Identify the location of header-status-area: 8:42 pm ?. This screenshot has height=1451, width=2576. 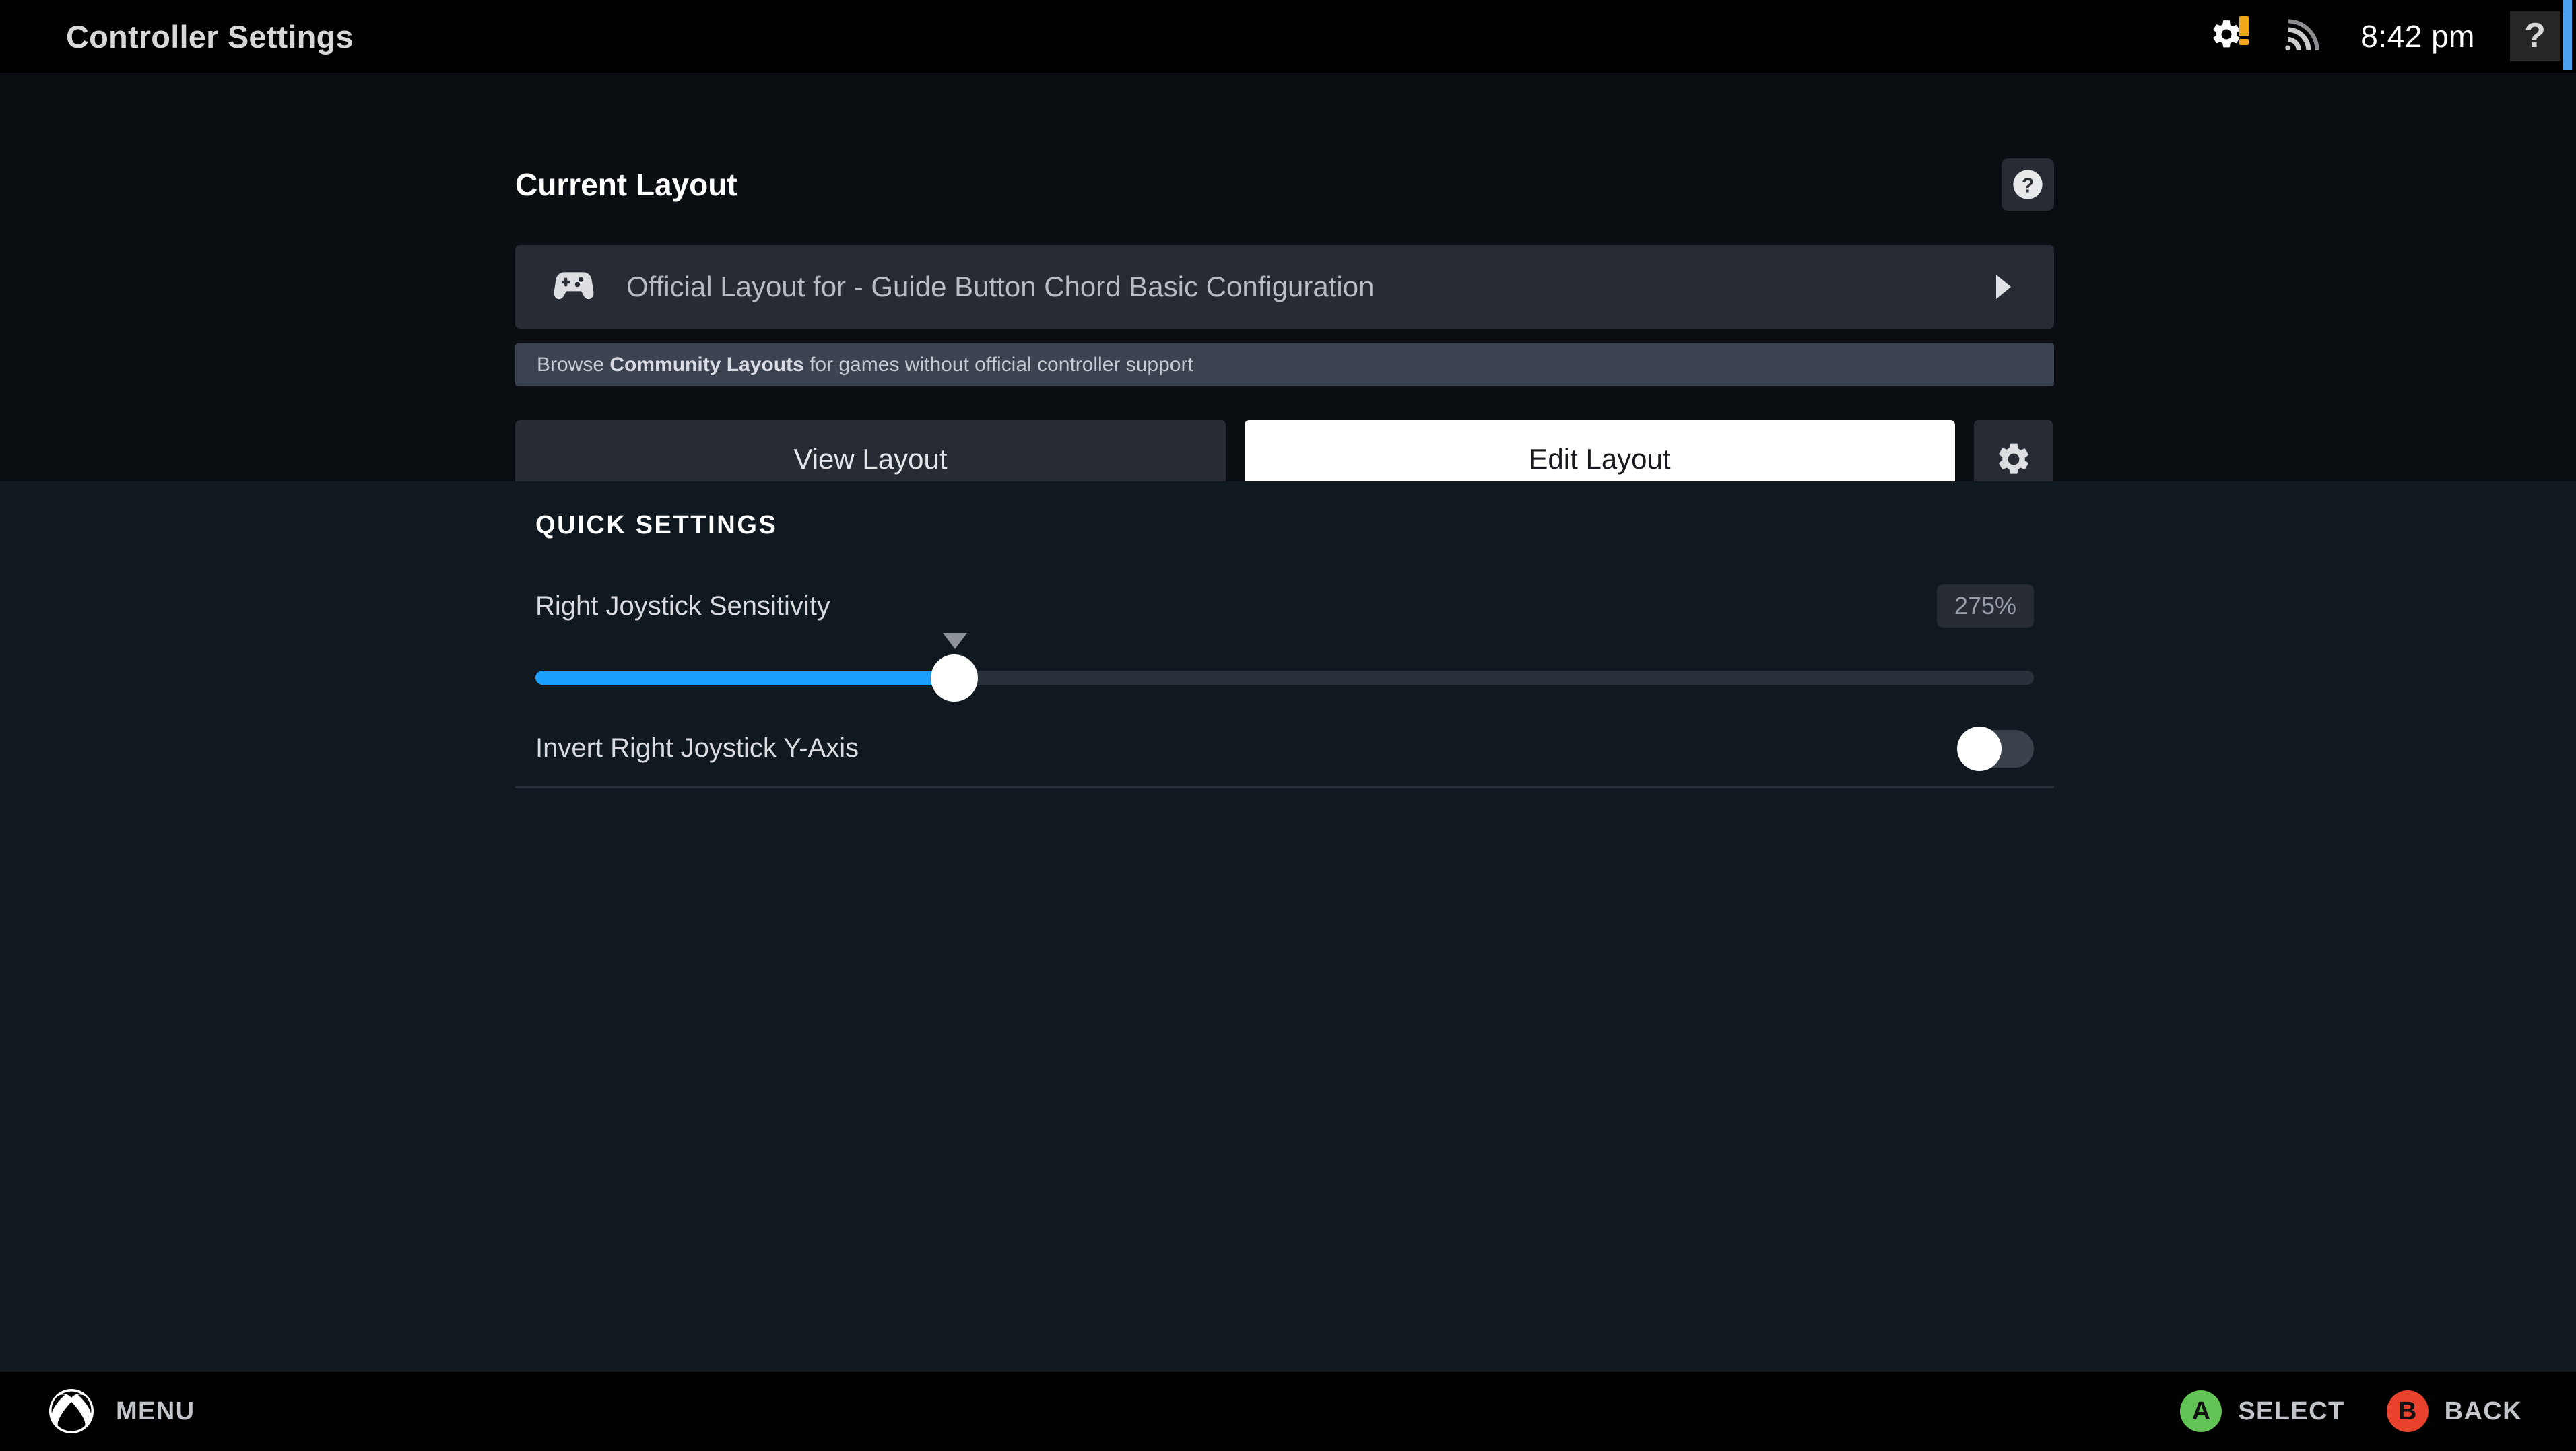
(2393, 36).